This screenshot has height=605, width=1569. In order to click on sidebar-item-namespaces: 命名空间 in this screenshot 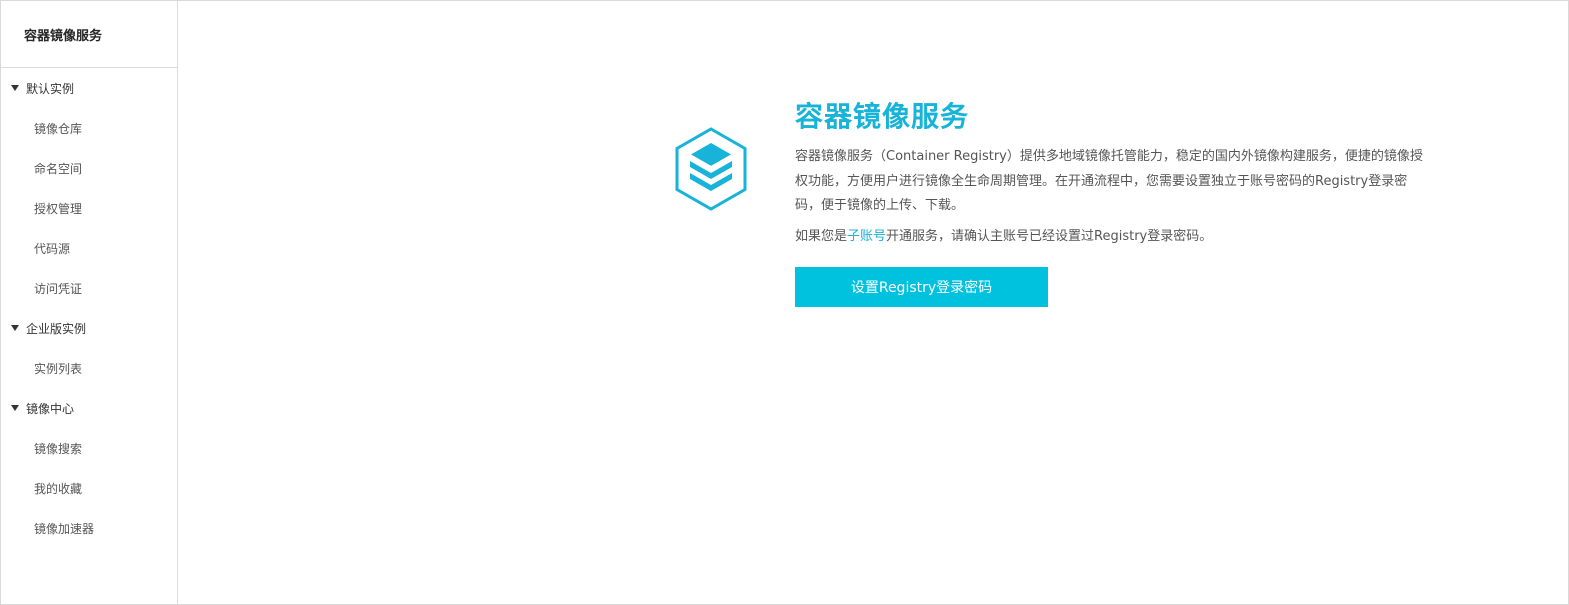, I will do `click(89, 168)`.